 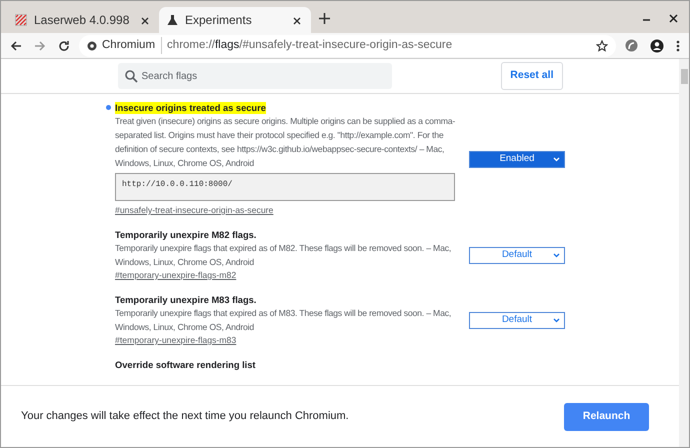 I want to click on browser-tab: Experiments, so click(x=235, y=20).